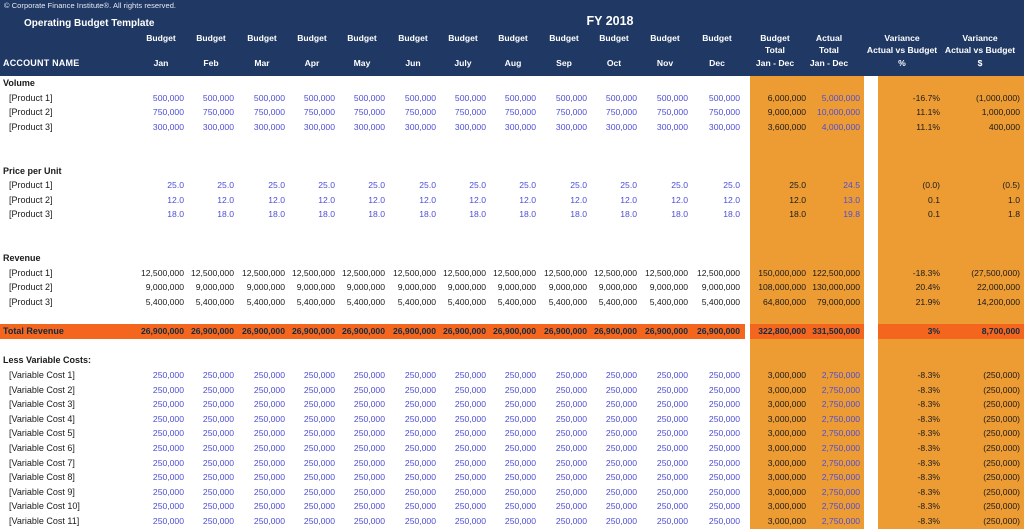 Image resolution: width=1024 pixels, height=529 pixels. Describe the element at coordinates (211, 302) in the screenshot. I see `cell-month-feb: 5,400,000` at that location.